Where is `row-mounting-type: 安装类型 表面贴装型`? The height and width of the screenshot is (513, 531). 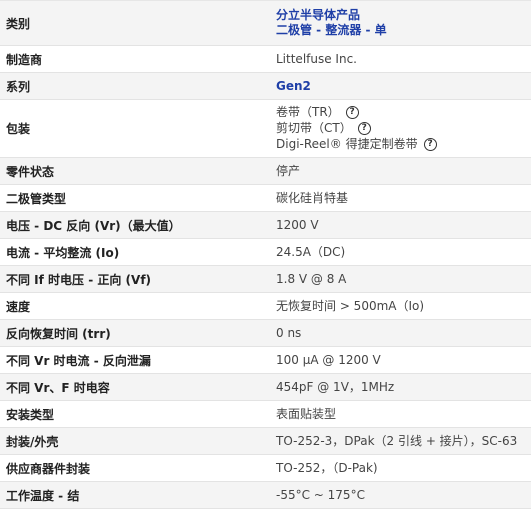 row-mounting-type: 安装类型 表面贴装型 is located at coordinates (265, 414).